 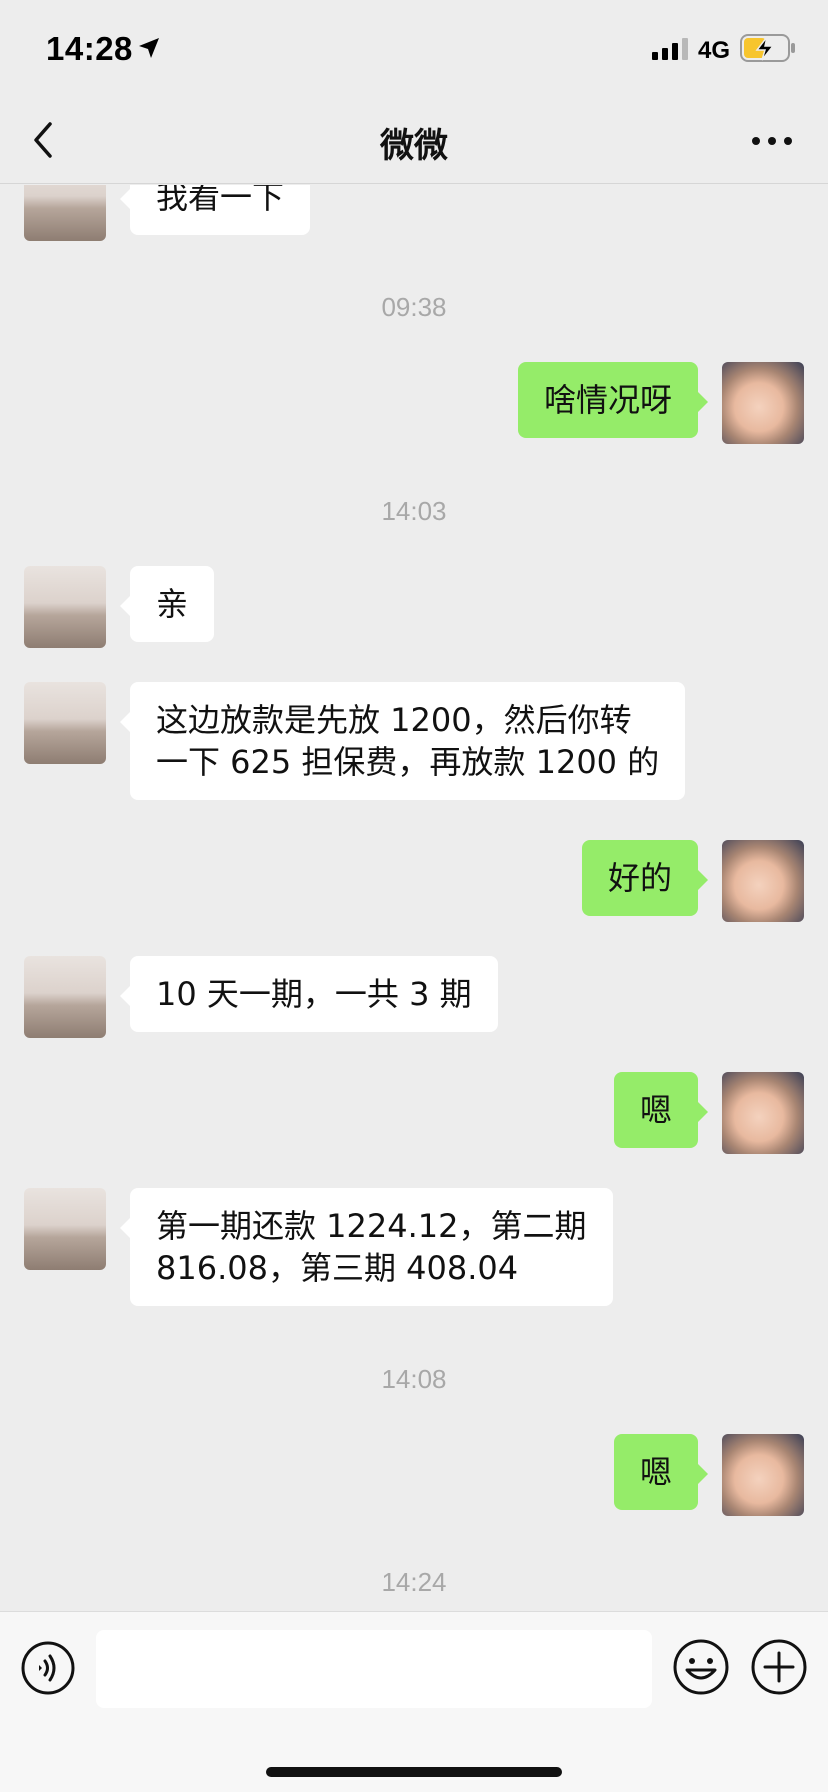 What do you see at coordinates (414, 307) in the screenshot?
I see `message-timestamp: 09:38` at bounding box center [414, 307].